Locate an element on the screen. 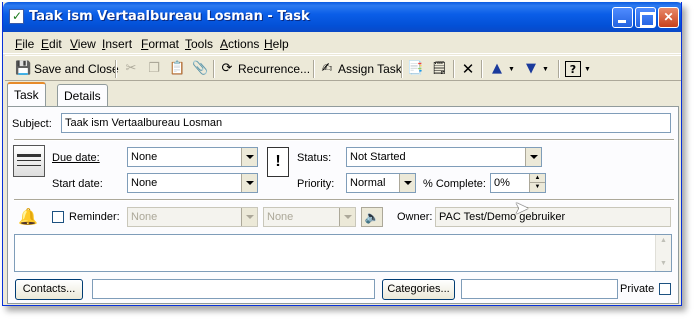  copy-icon: ❐ is located at coordinates (154, 68).